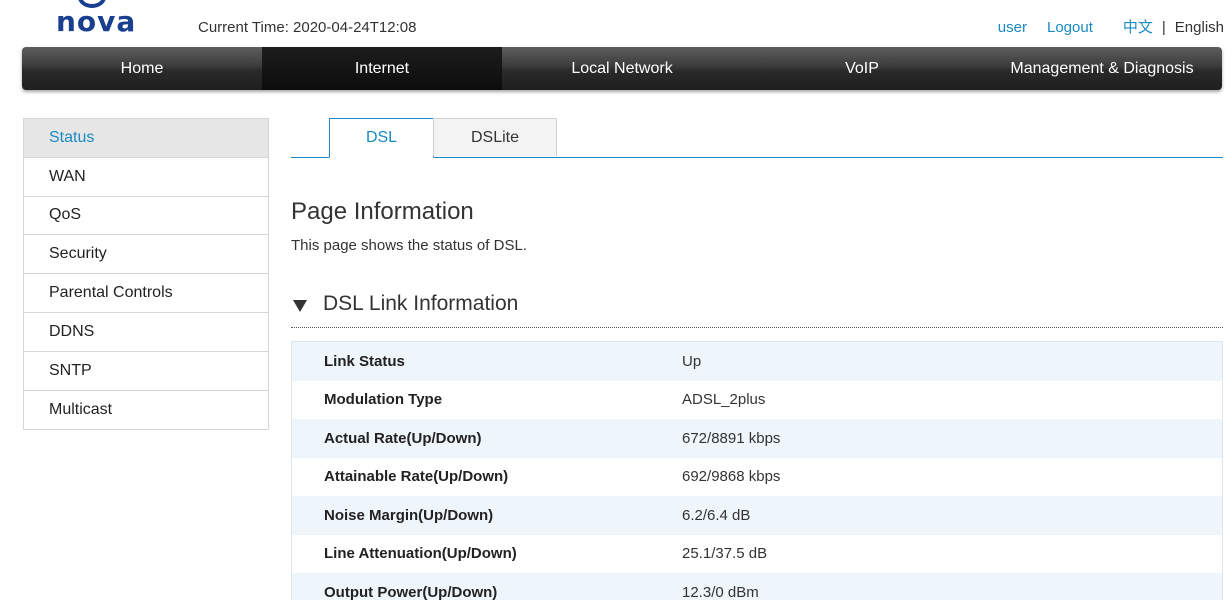 This screenshot has height=600, width=1232. I want to click on logout-link: Logout, so click(1070, 28).